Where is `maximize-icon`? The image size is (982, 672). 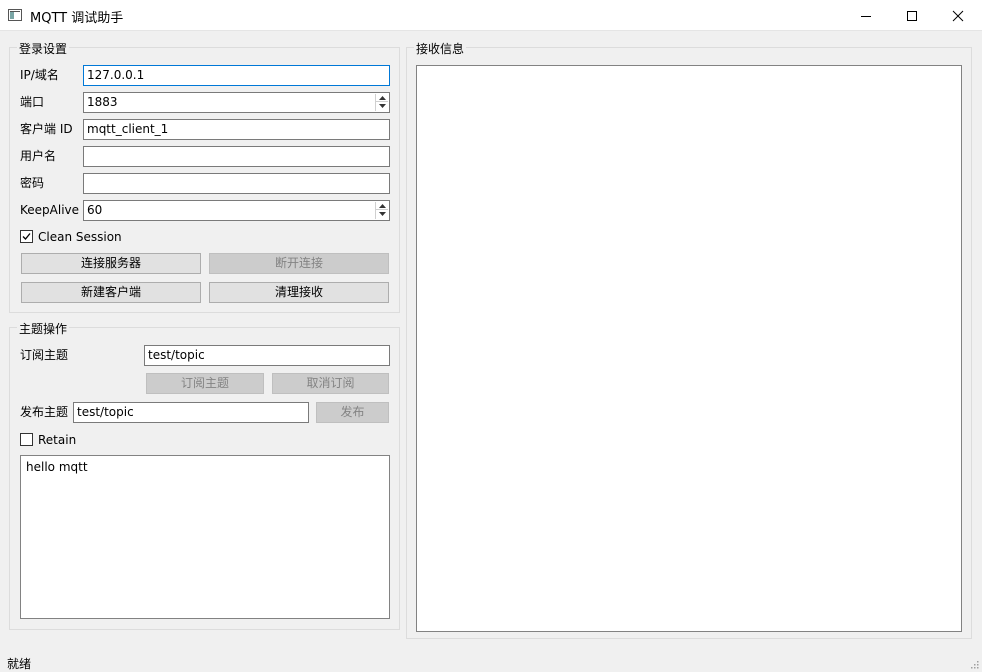 maximize-icon is located at coordinates (912, 15).